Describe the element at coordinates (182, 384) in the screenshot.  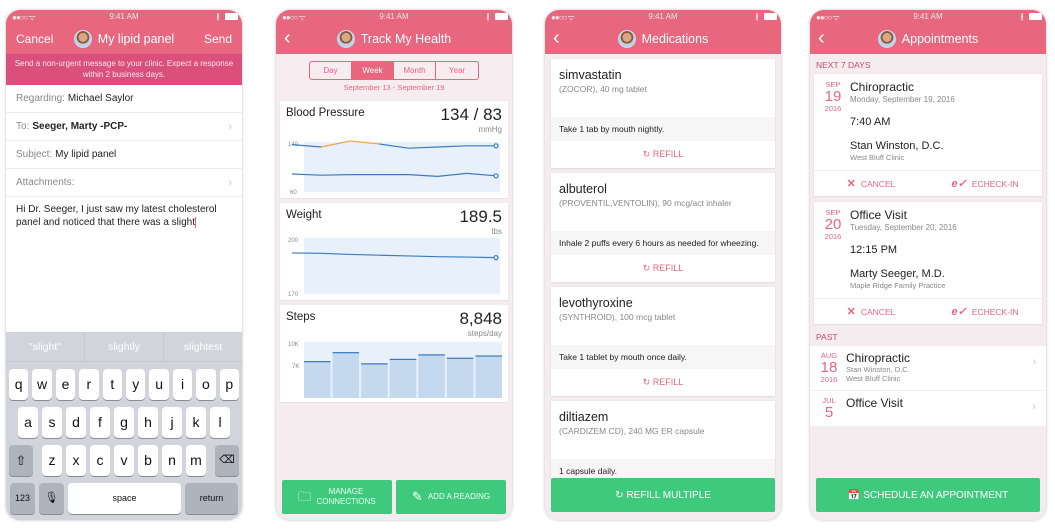
I see `key-i: i` at that location.